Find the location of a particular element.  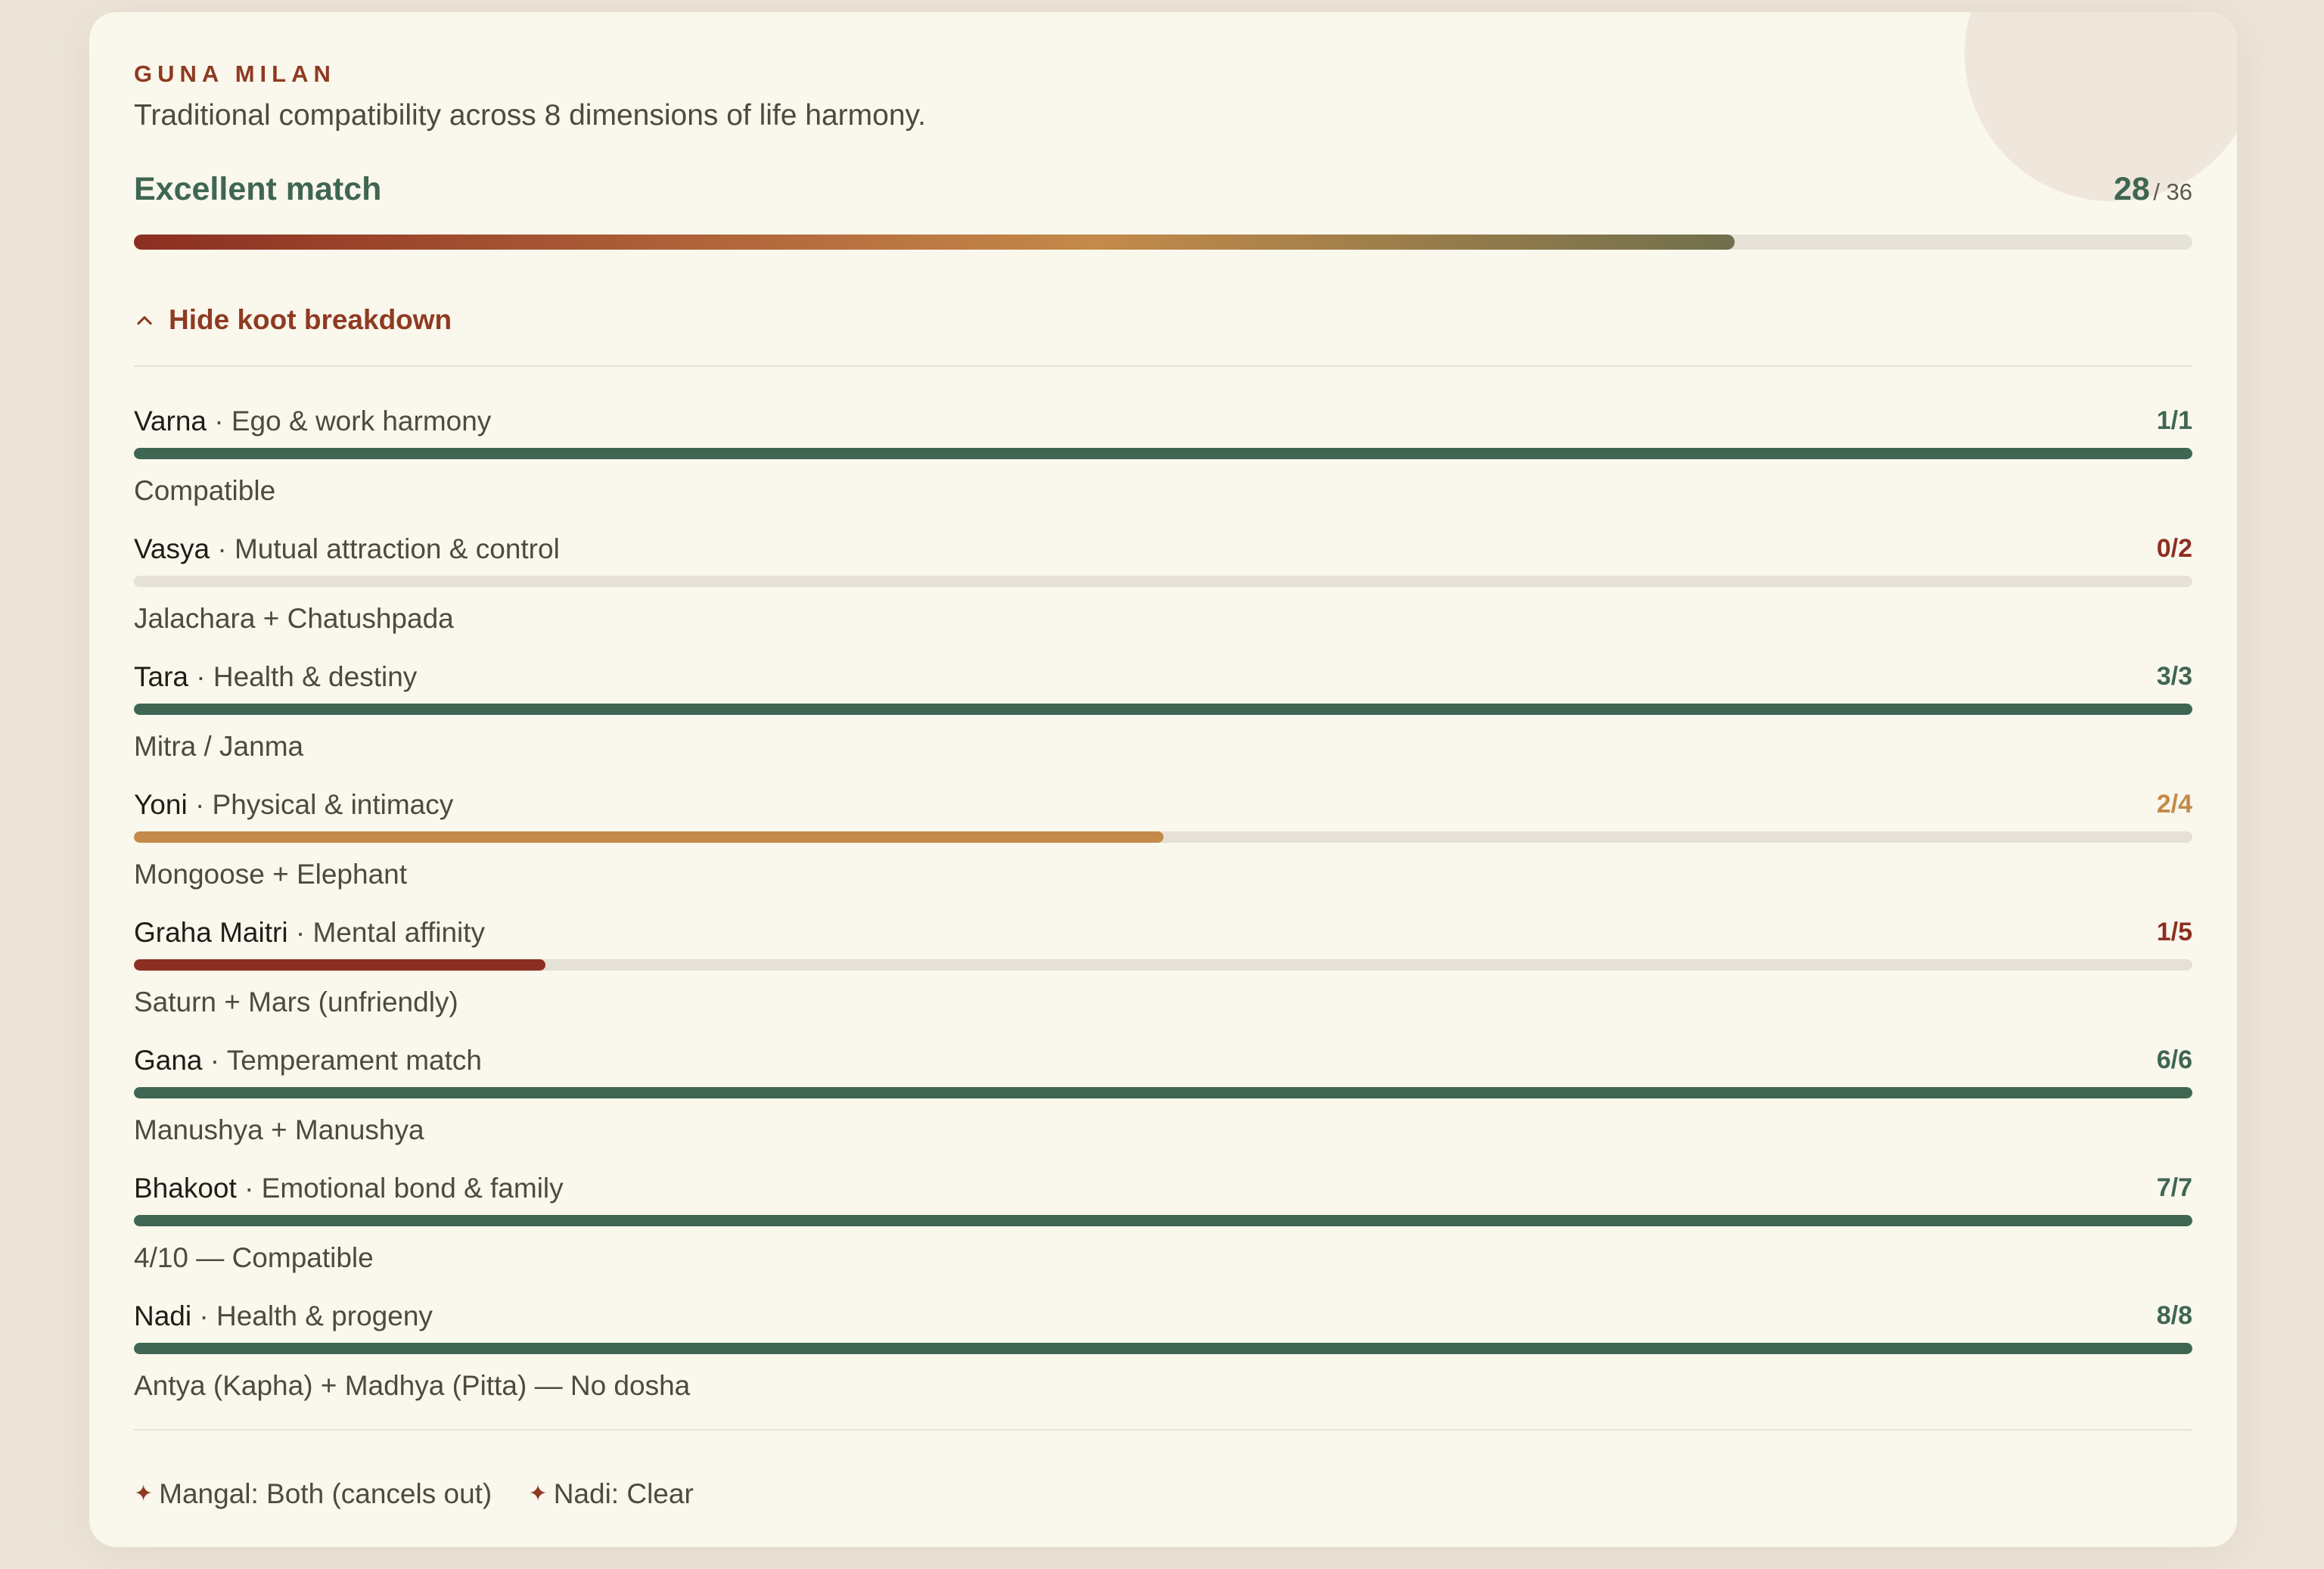

koot-name: Varna is located at coordinates (170, 421).